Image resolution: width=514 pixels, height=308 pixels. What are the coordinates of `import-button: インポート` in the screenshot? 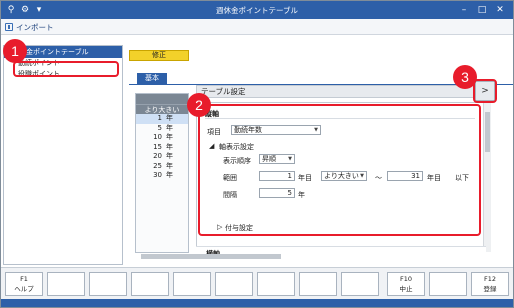 It's located at (29, 27).